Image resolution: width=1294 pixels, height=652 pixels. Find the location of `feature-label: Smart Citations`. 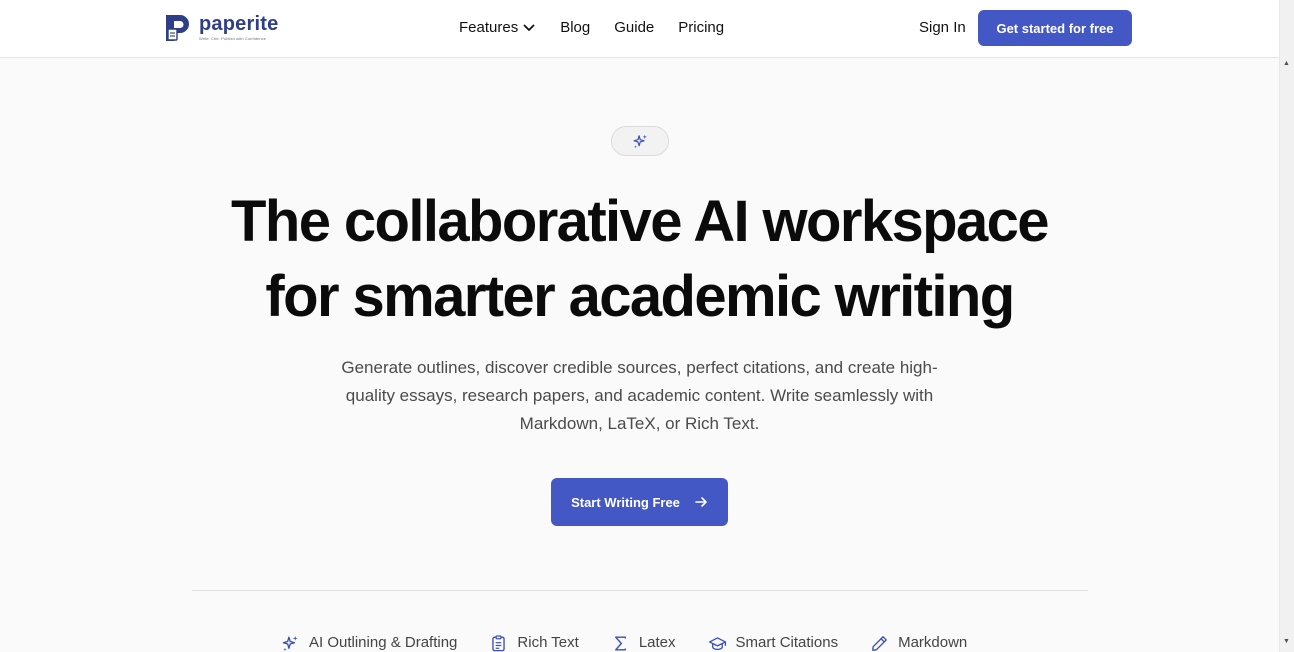

feature-label: Smart Citations is located at coordinates (787, 642).